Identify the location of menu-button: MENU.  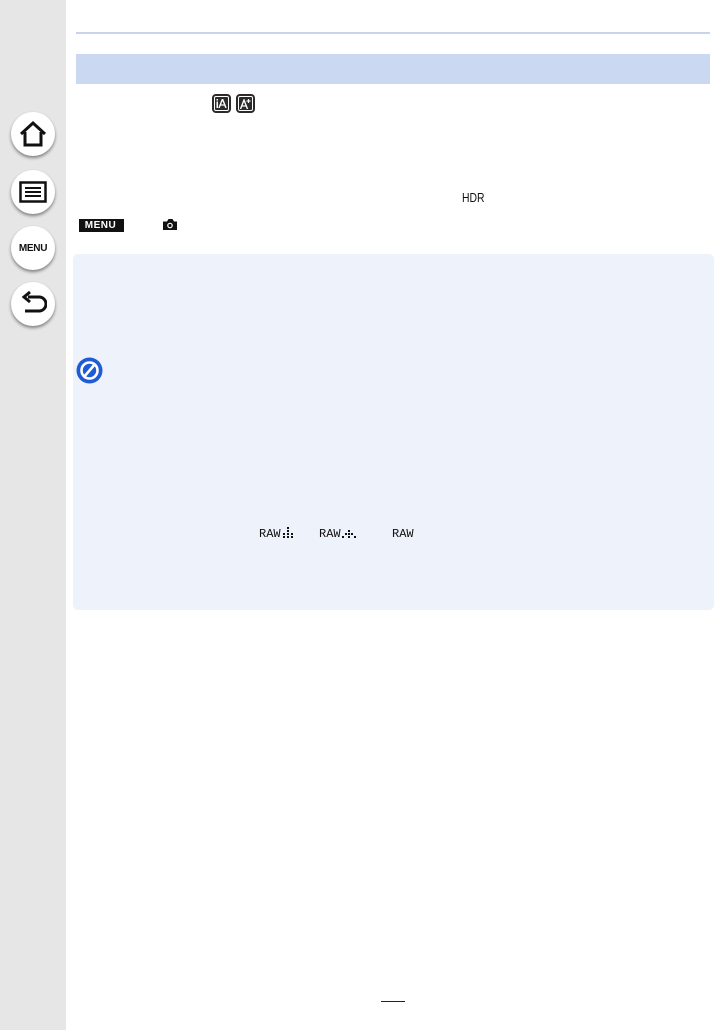
(33, 248).